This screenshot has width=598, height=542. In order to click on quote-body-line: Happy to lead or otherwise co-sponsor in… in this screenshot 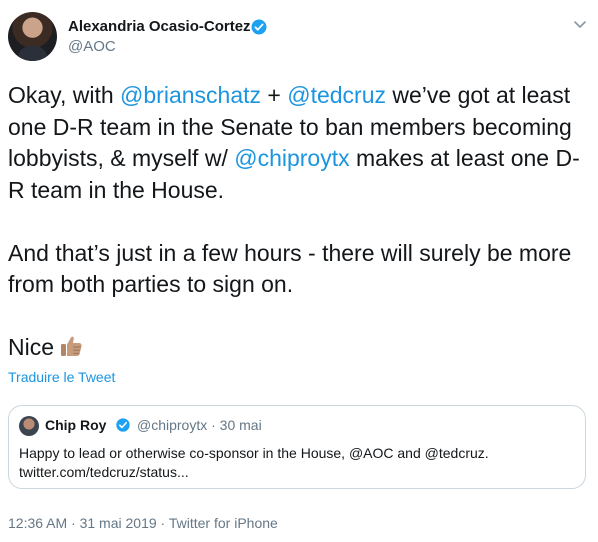, I will do `click(254, 453)`.